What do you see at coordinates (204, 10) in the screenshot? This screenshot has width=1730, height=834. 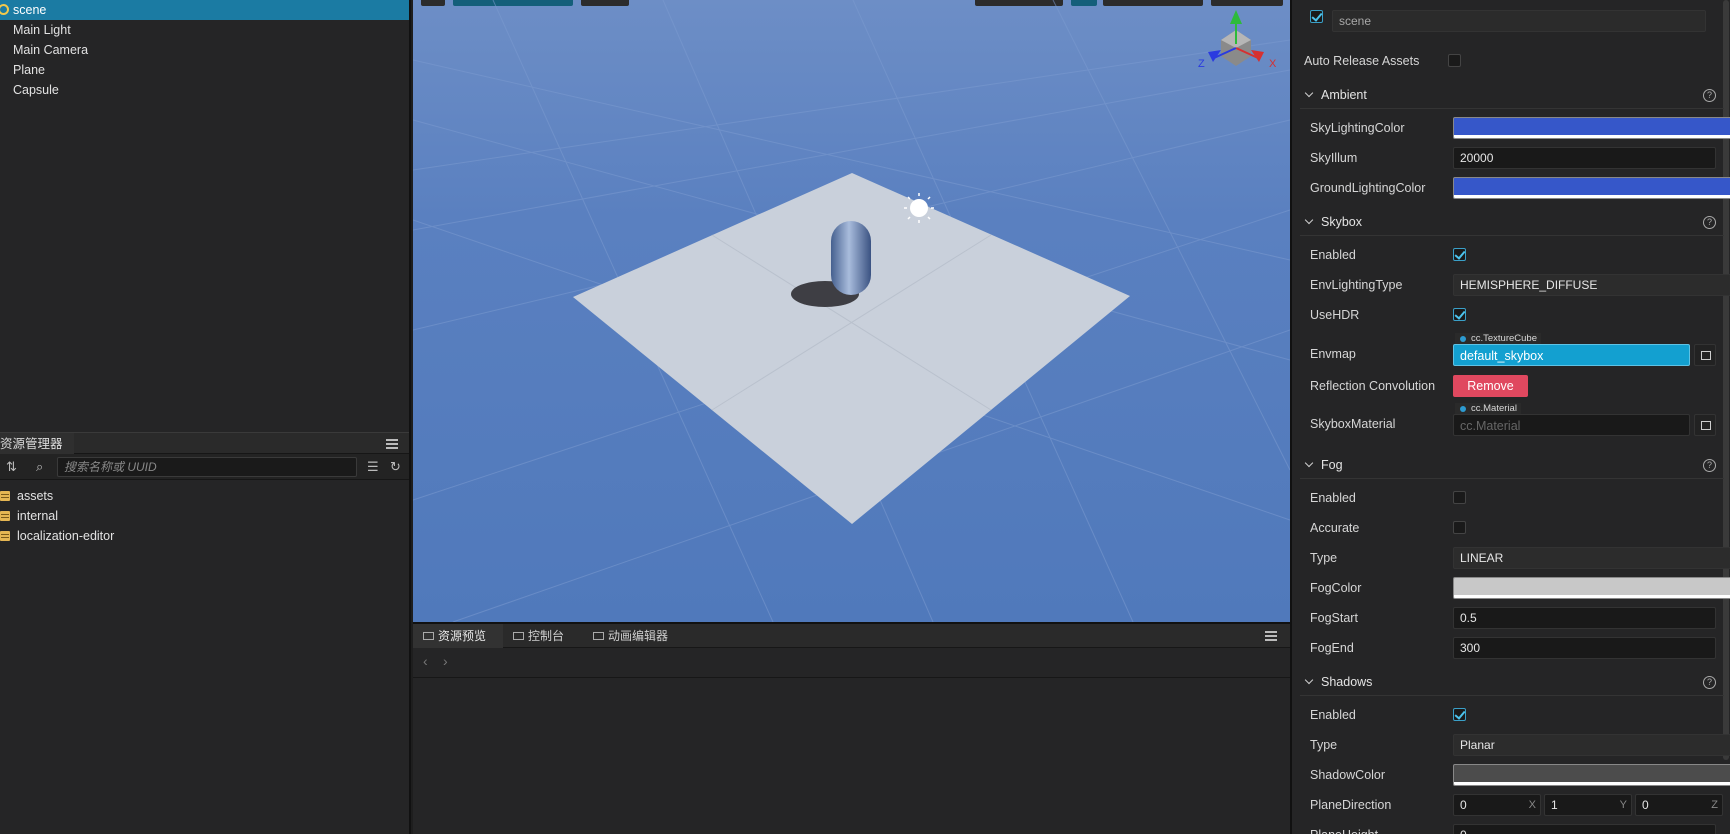 I see `tree-item-scene: scene` at bounding box center [204, 10].